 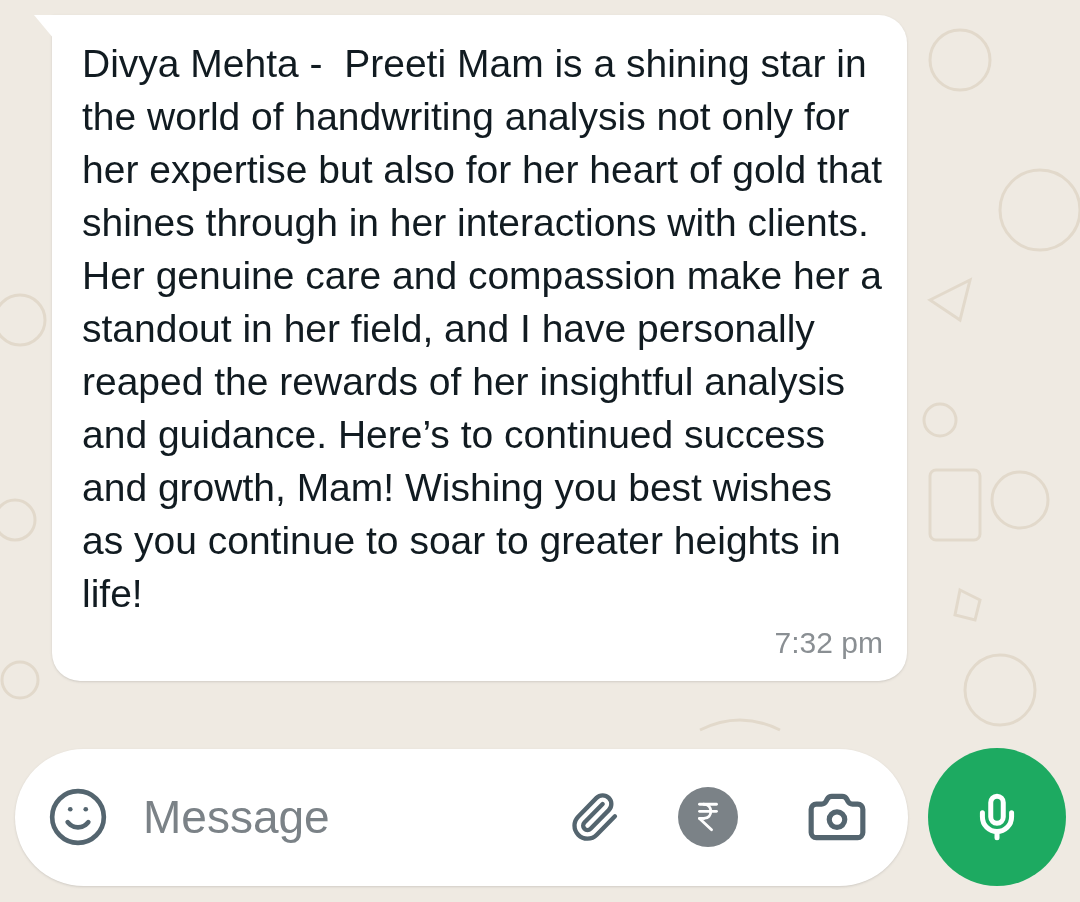 I want to click on message-field: Message, so click(x=355, y=817).